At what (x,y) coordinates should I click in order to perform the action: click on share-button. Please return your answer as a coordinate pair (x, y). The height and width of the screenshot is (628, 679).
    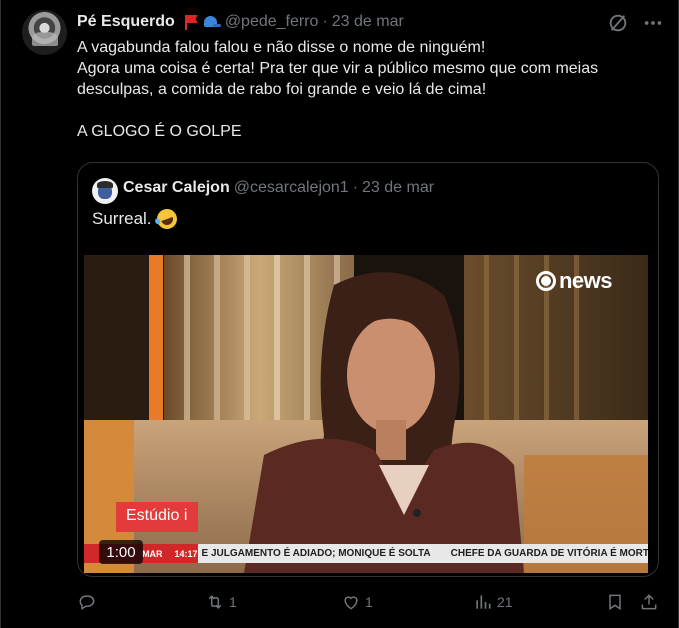
    Looking at the image, I should click on (649, 602).